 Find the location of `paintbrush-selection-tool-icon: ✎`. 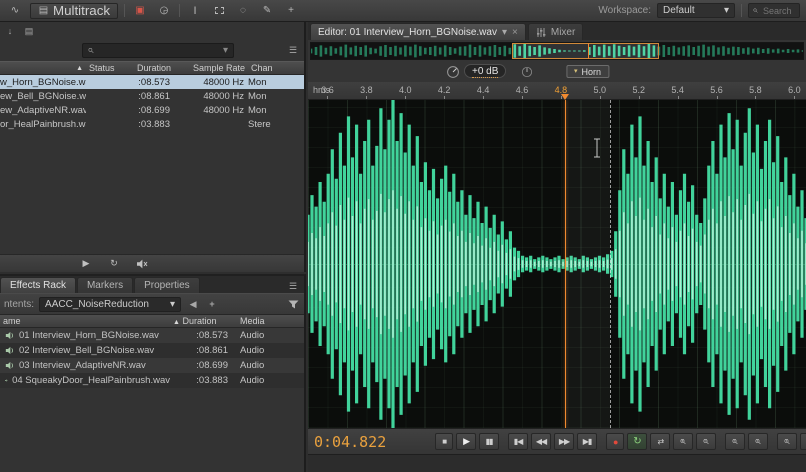

paintbrush-selection-tool-icon: ✎ is located at coordinates (267, 11).